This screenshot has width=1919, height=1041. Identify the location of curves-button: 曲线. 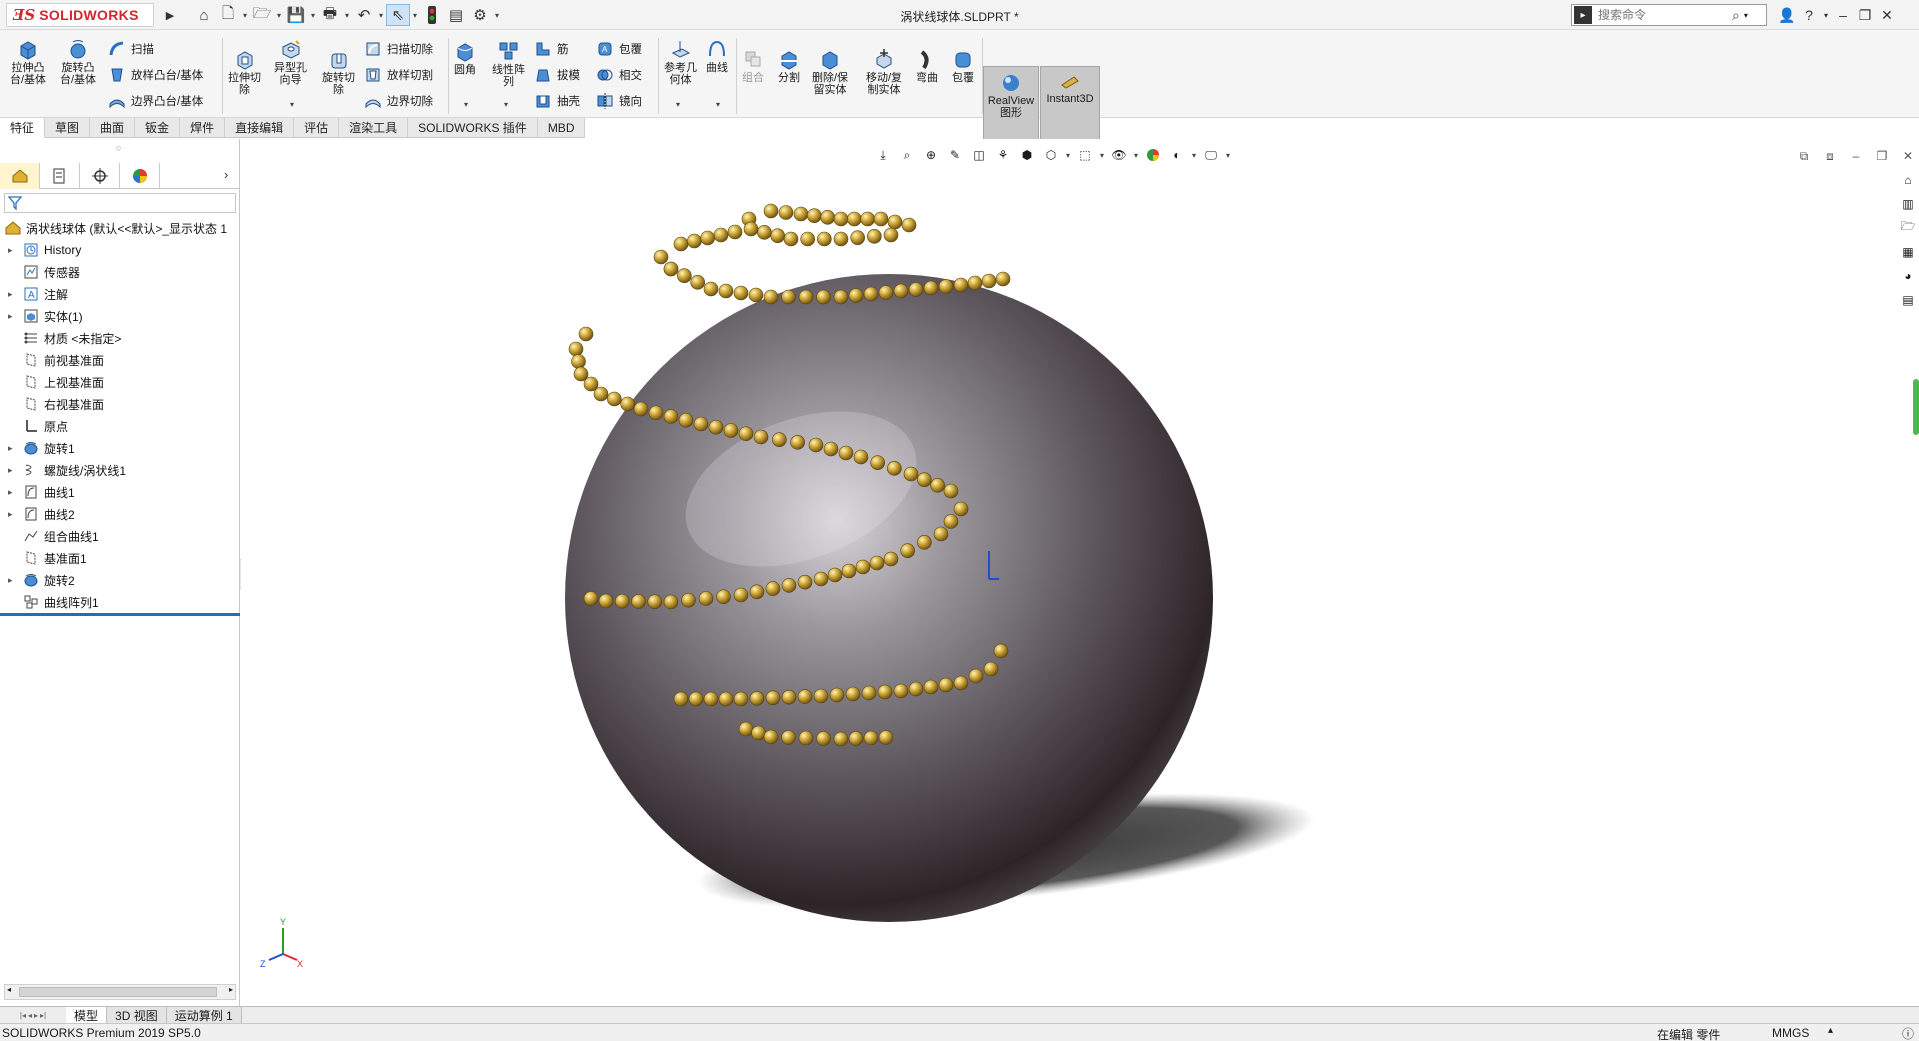
(717, 56).